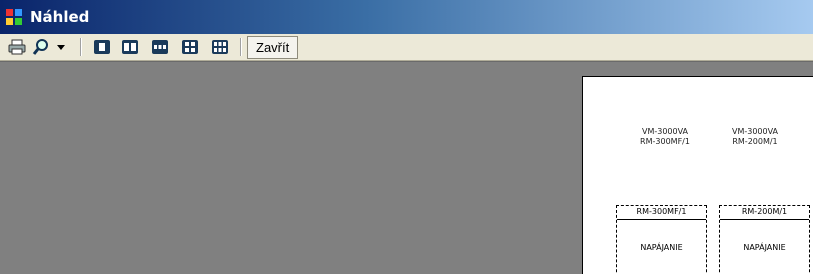  Describe the element at coordinates (406, 47) in the screenshot. I see `toolbar: Zavřít` at that location.